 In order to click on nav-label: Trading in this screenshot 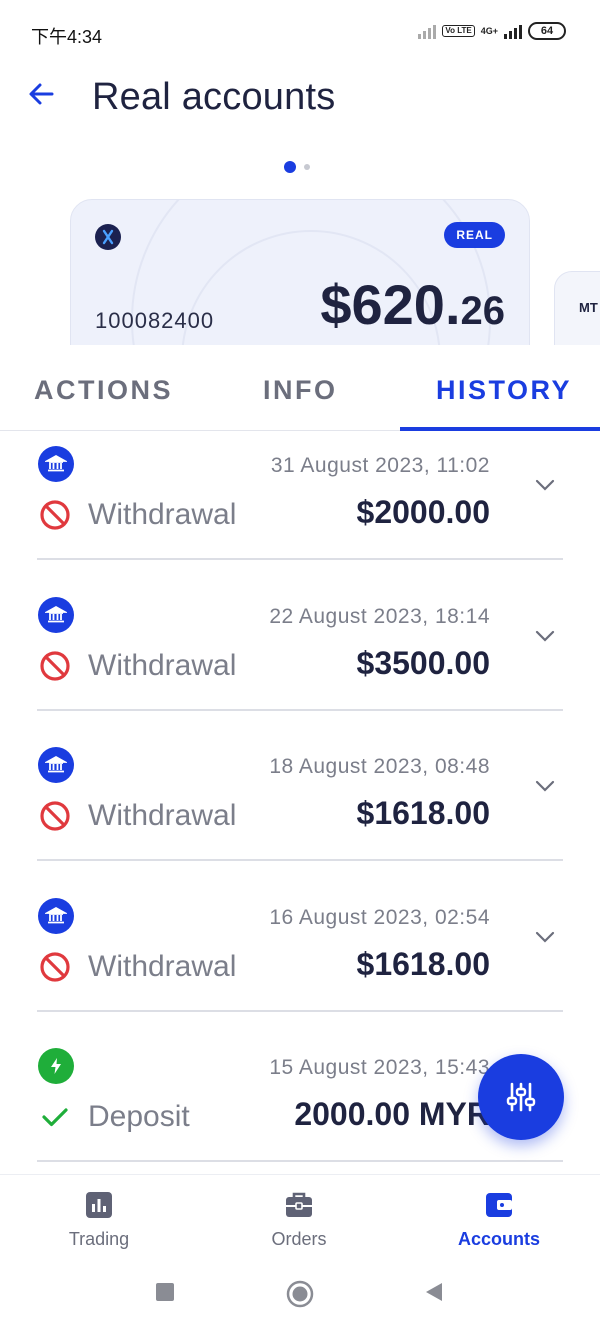, I will do `click(99, 1239)`.